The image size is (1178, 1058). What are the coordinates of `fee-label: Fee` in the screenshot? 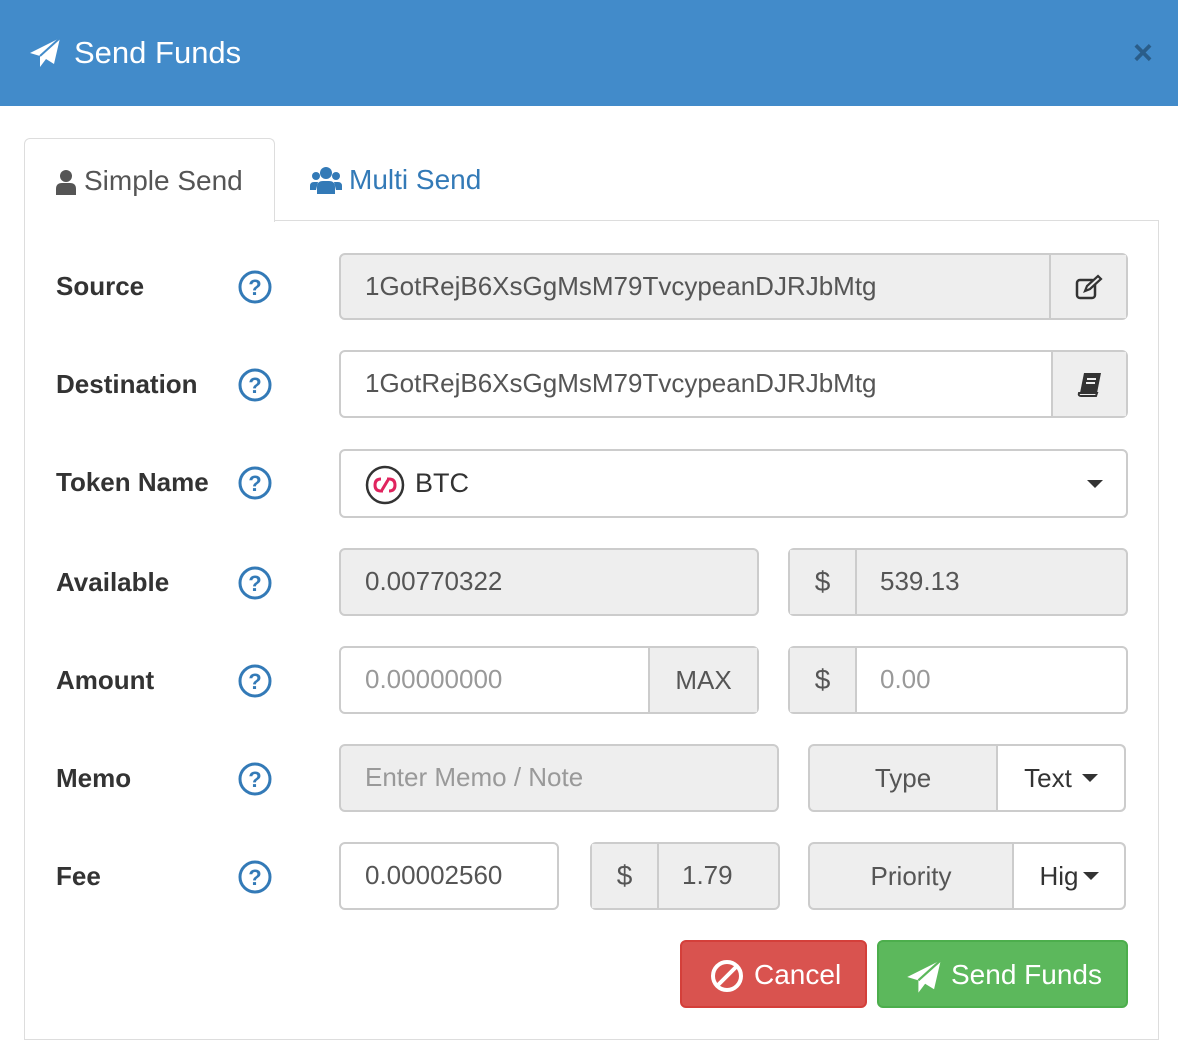 It's located at (78, 876).